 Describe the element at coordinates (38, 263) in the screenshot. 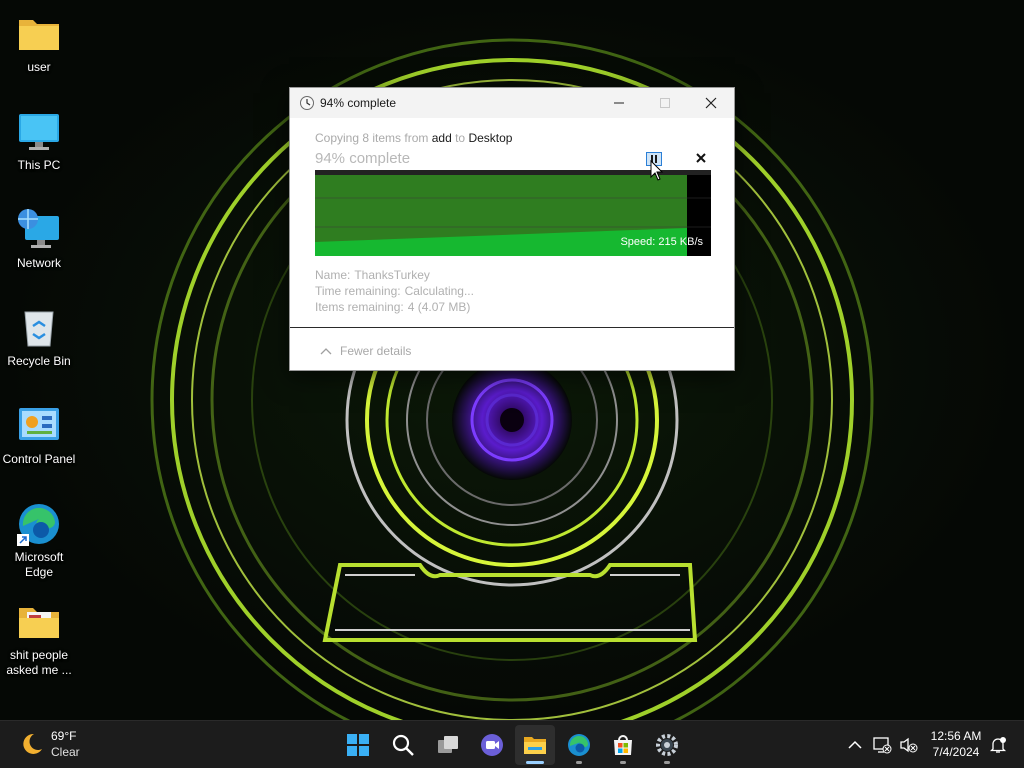

I see `desktop-icon-label: Network` at that location.